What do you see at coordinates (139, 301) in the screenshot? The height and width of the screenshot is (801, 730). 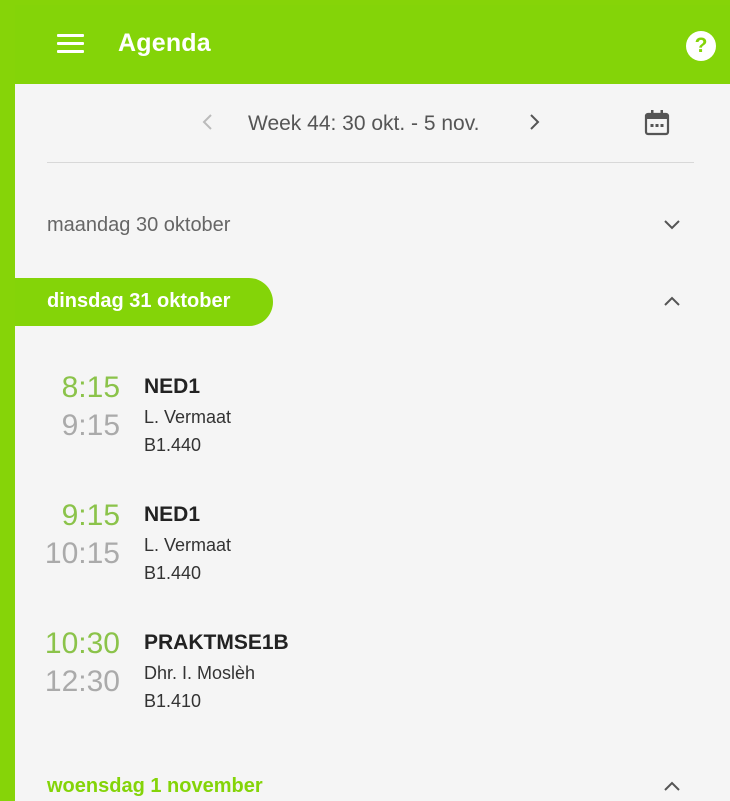 I see `day-label: dinsdag 31 oktober` at bounding box center [139, 301].